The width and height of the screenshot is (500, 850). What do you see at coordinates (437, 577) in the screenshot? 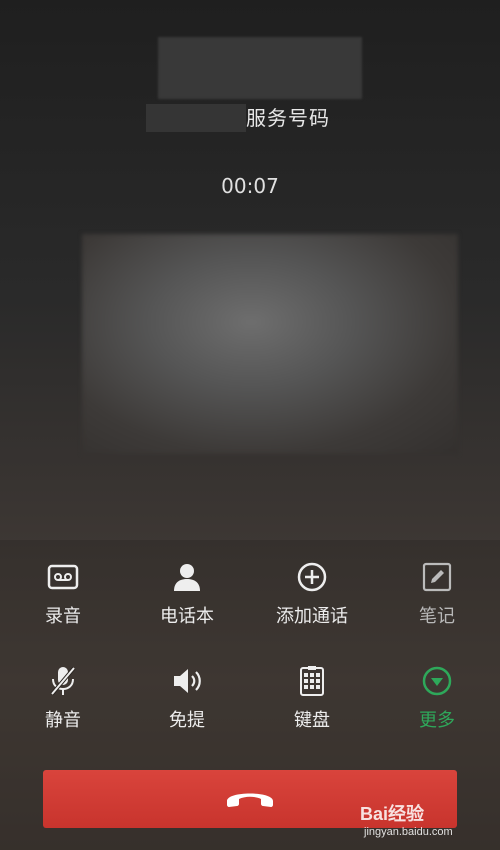
I see `notes-icon` at bounding box center [437, 577].